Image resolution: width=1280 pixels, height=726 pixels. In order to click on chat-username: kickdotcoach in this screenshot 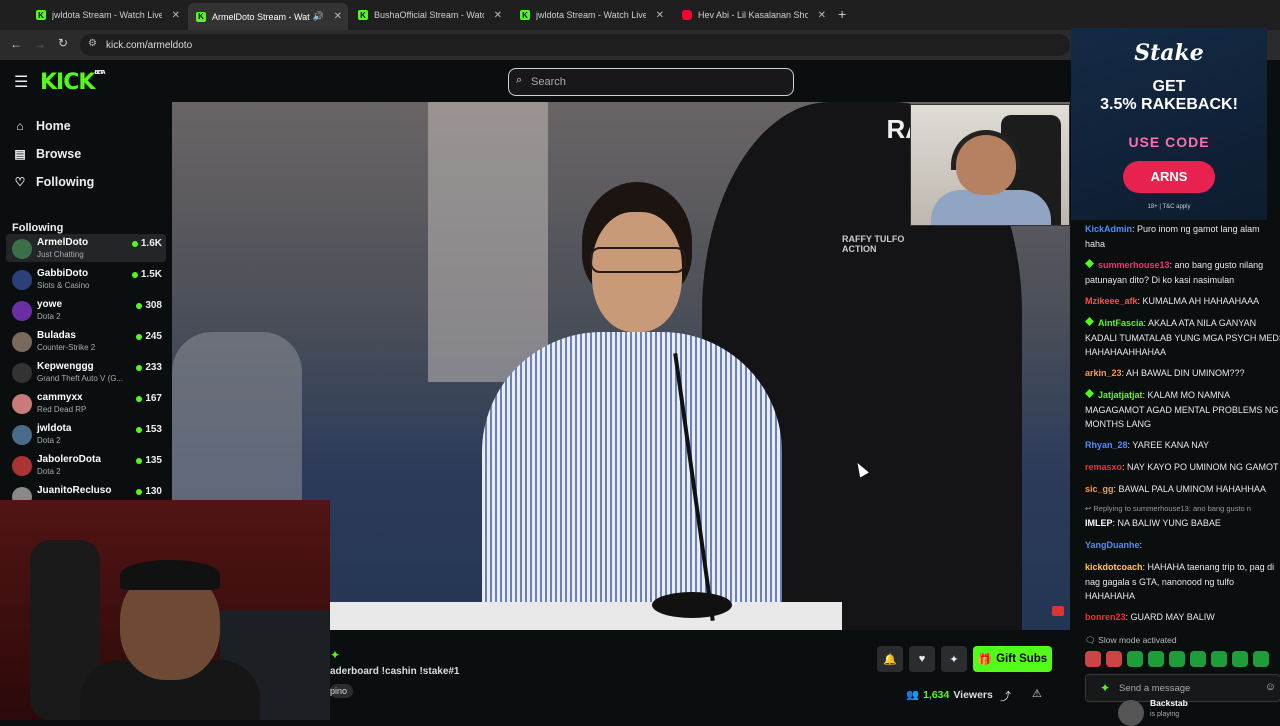, I will do `click(1114, 567)`.